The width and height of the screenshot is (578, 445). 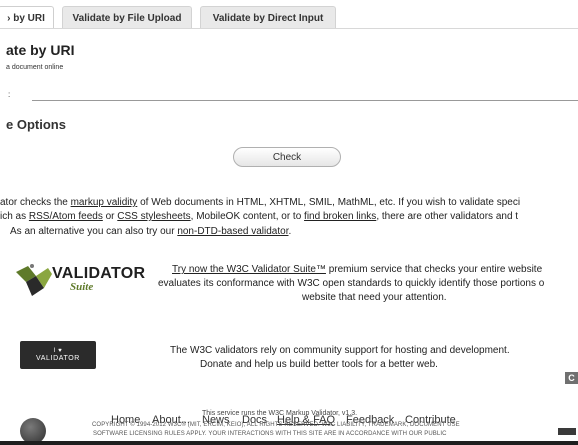 I want to click on find-broken-links-link: find broken links, so click(x=340, y=216).